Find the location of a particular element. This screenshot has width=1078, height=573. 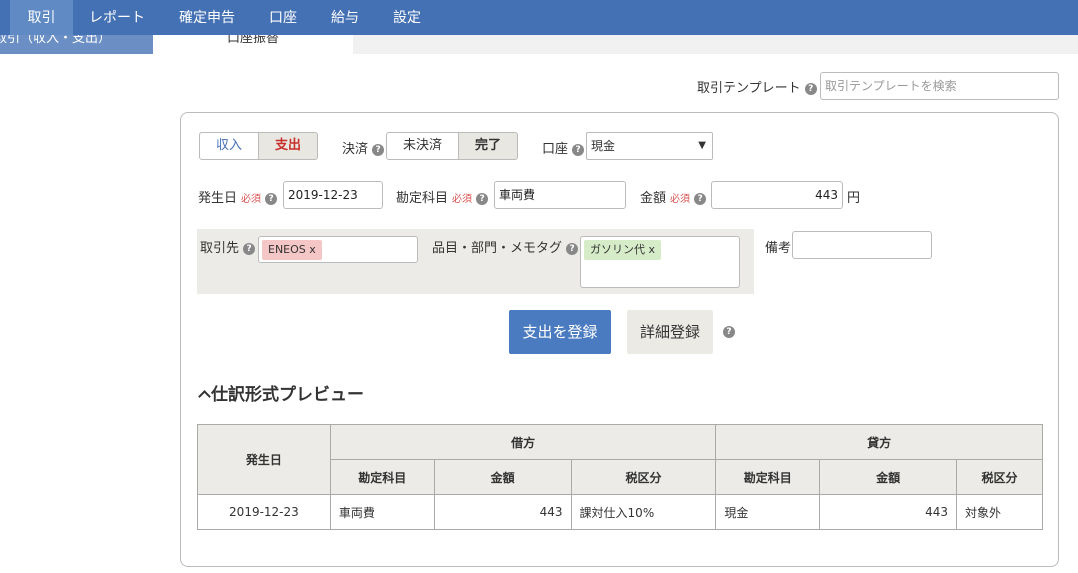

preview-title: 仕訳形式プレビュー is located at coordinates (280, 392).